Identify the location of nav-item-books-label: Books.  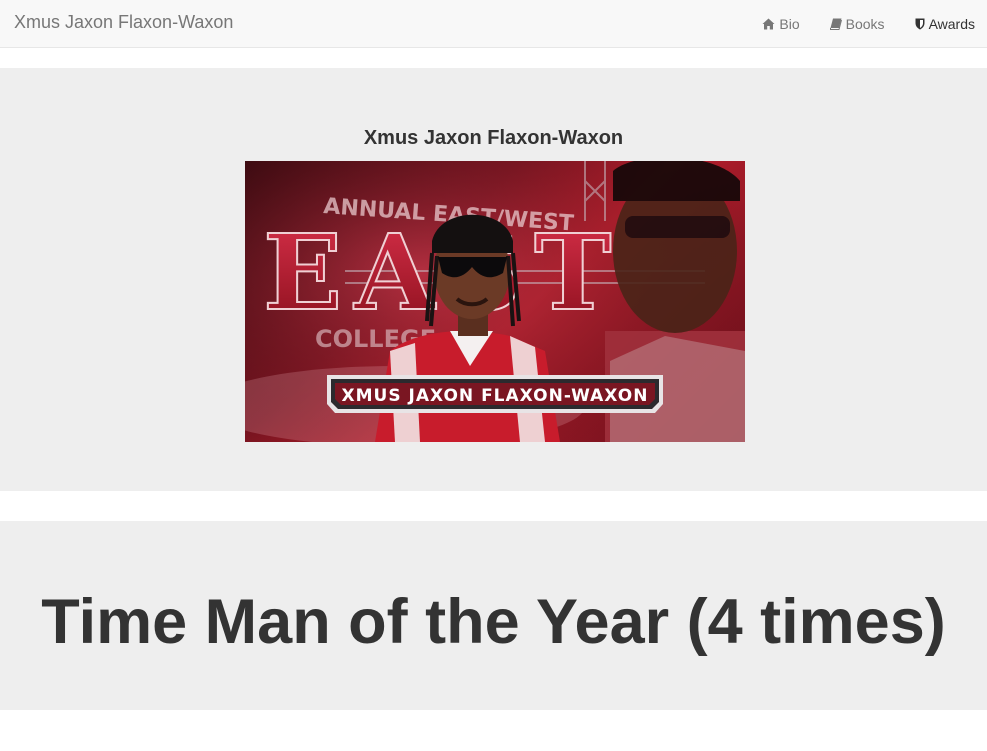
(865, 23).